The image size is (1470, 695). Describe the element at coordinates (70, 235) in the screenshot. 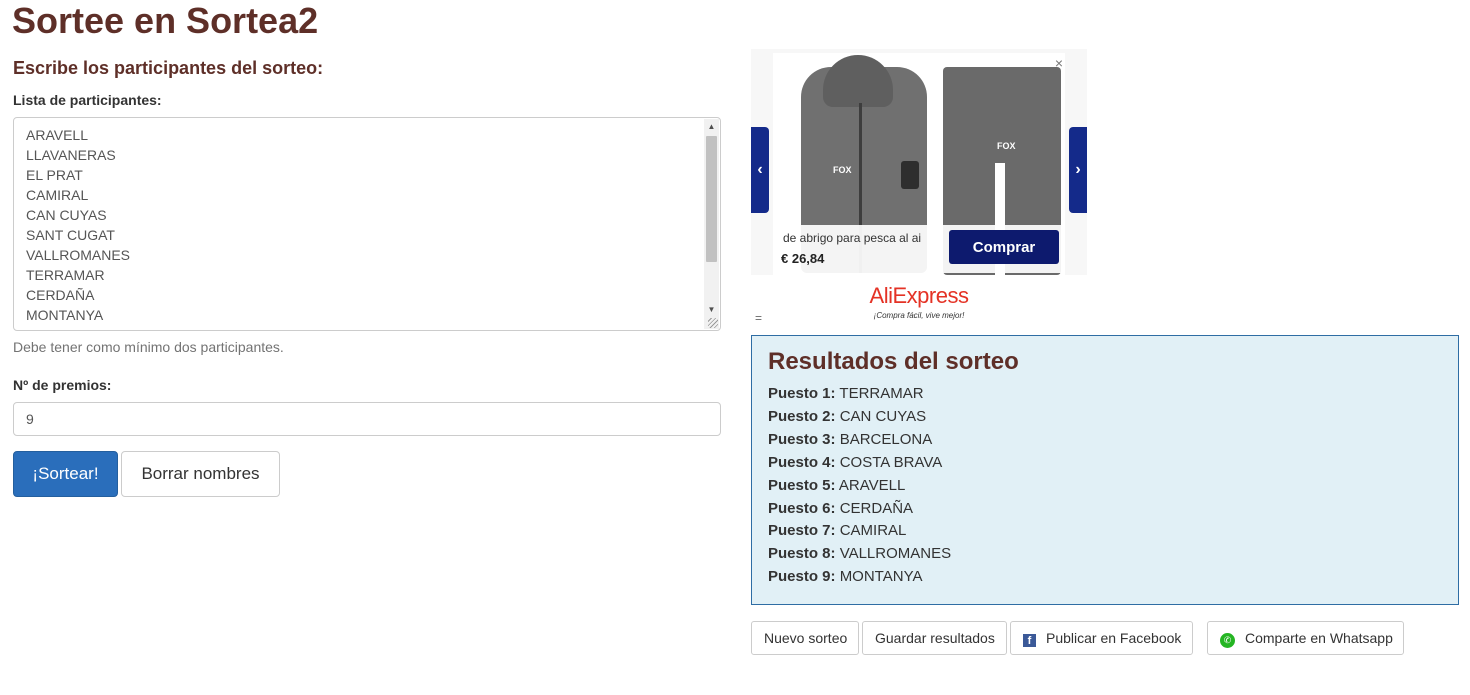

I see `participant-item: SANT CUGAT` at that location.